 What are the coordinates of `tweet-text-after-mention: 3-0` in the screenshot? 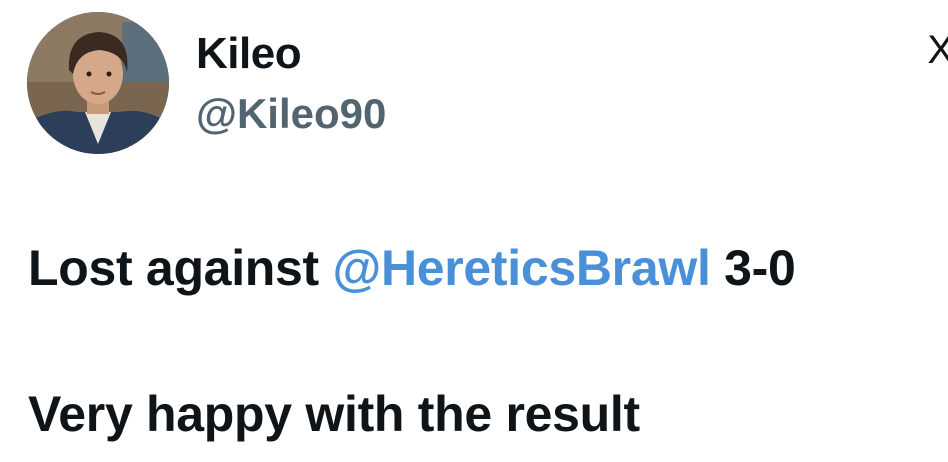 It's located at (753, 268).